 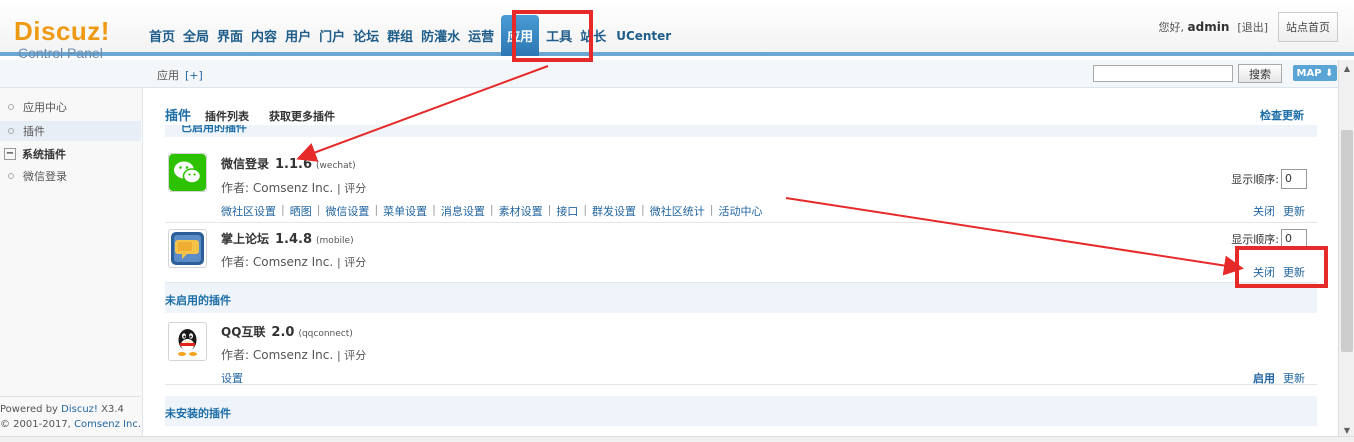 I want to click on nav-item-home: 首页, so click(x=162, y=35).